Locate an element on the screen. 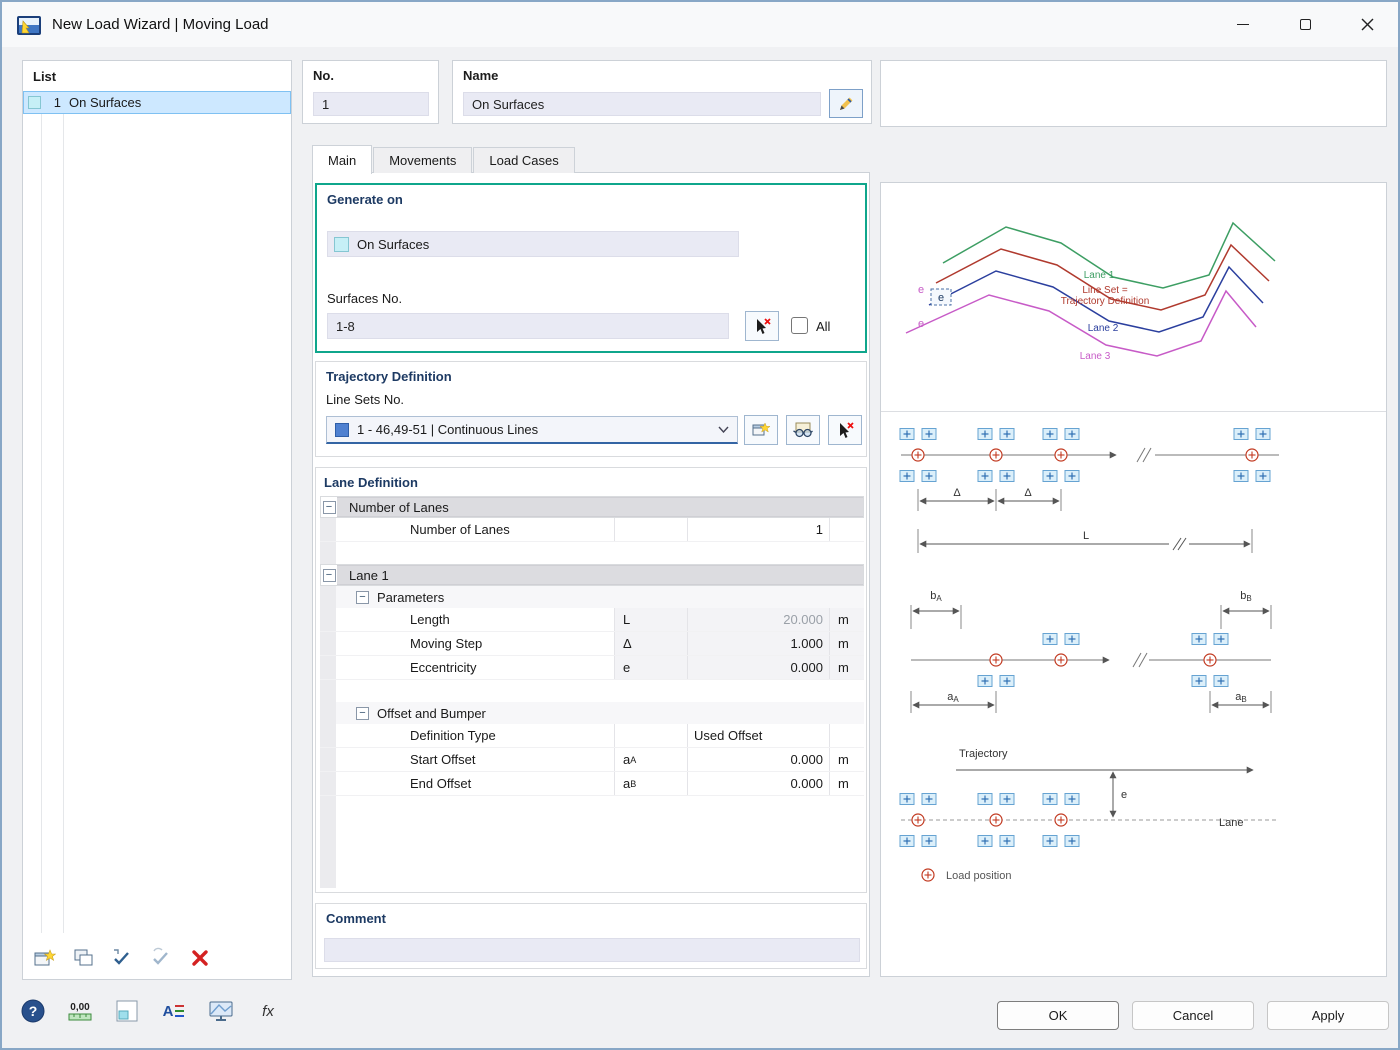  minimize-button is located at coordinates (1243, 24).